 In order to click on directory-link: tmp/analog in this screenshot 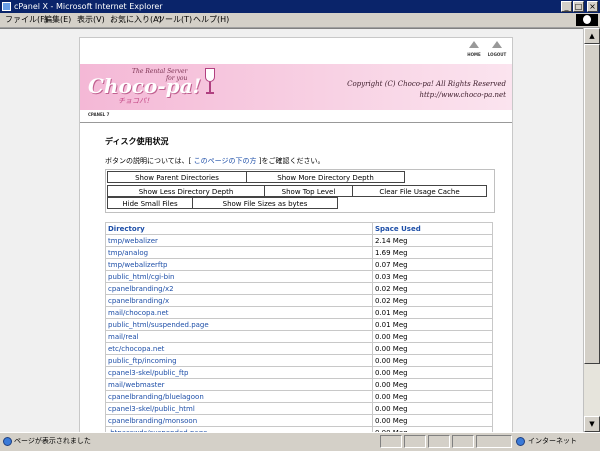, I will do `click(239, 252)`.